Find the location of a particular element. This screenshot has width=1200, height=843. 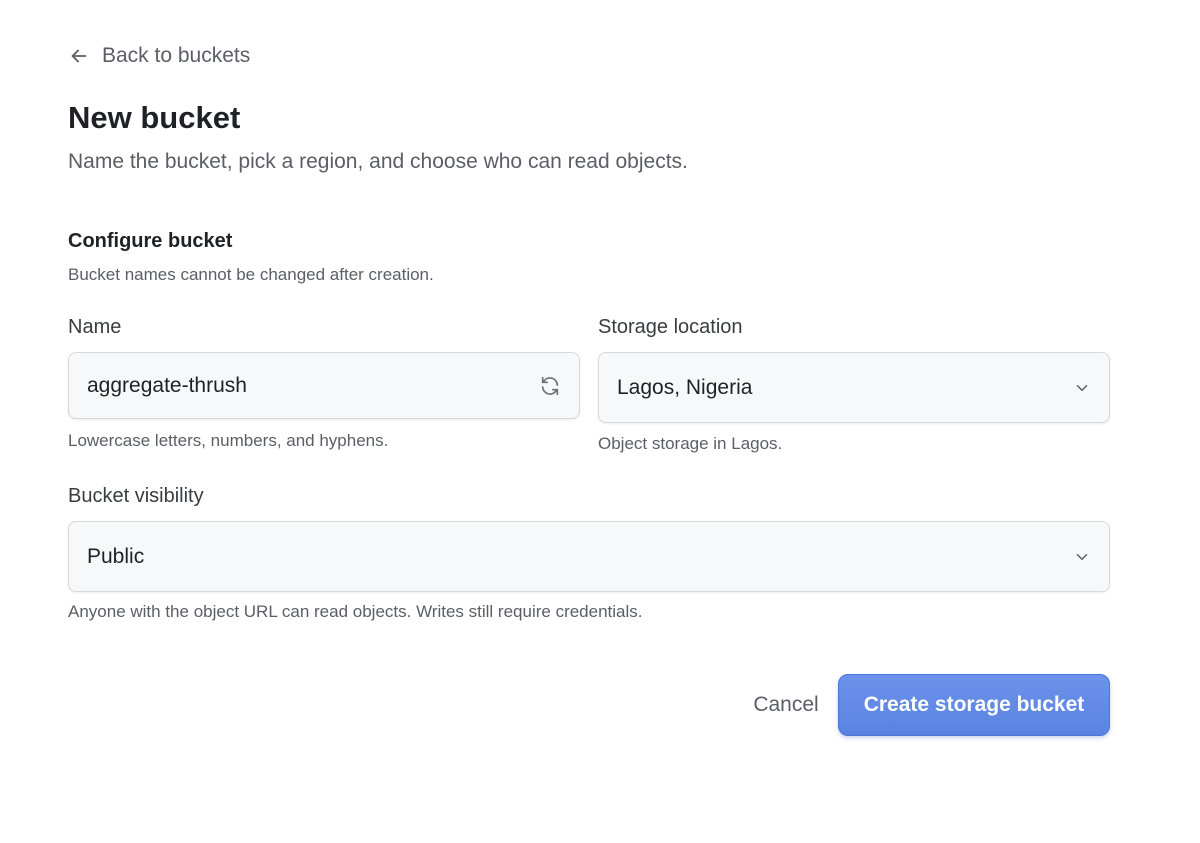

back-link-label: Back to buckets is located at coordinates (176, 55).